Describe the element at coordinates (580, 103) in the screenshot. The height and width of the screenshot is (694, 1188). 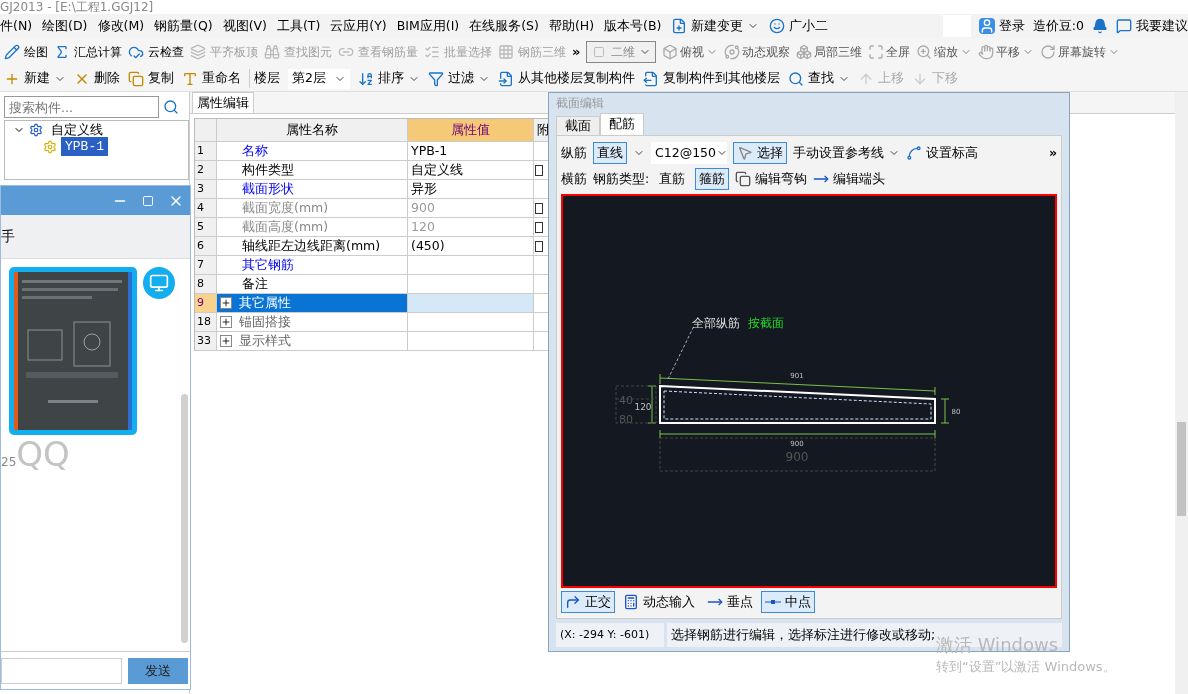
I see `dialog-title: 截面编辑` at that location.